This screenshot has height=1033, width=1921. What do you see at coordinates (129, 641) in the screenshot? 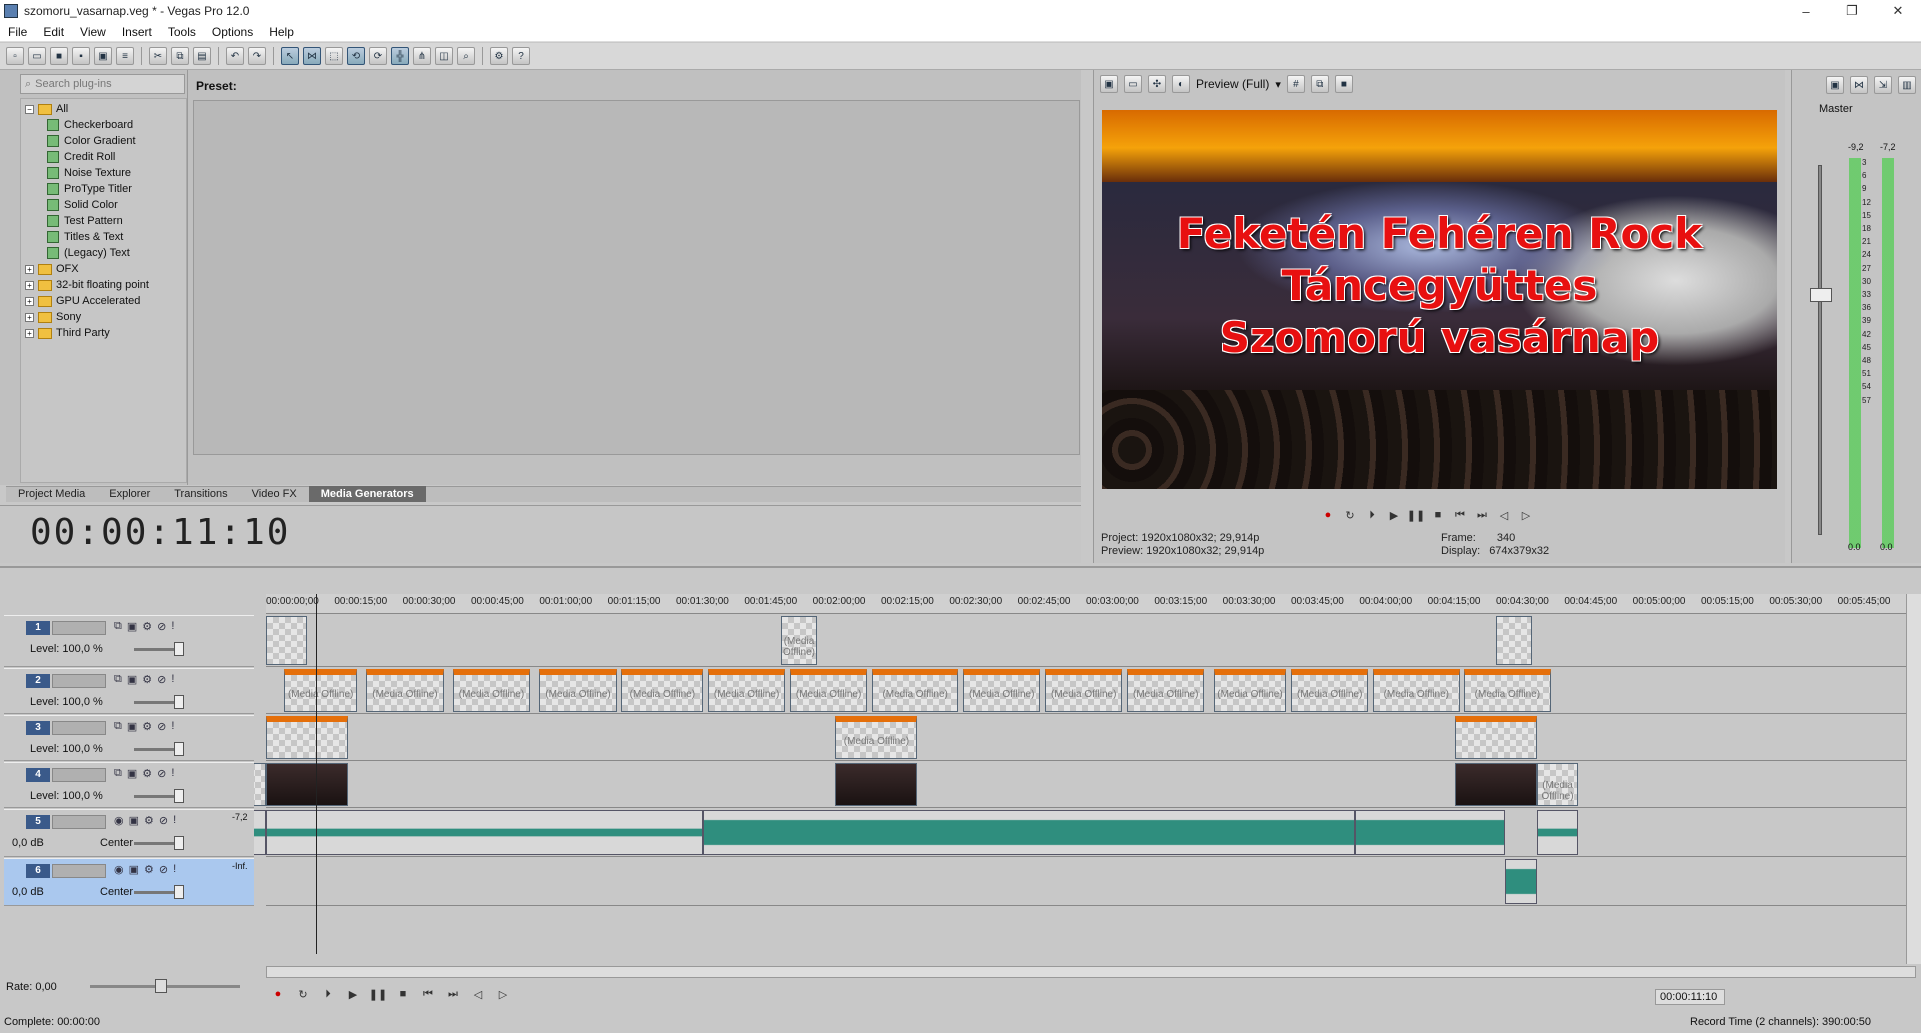
I see `track-header-1: 1 ⧉ ▣ ⚙ ⊘! Level: 100,0 %` at bounding box center [129, 641].